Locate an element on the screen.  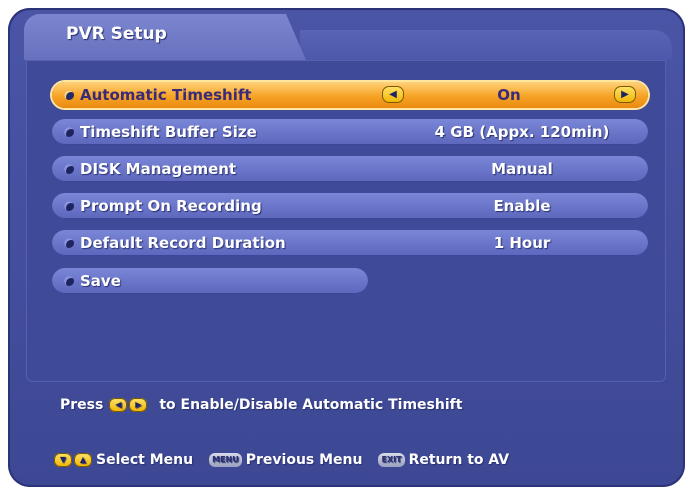
save-button: Save is located at coordinates (210, 281).